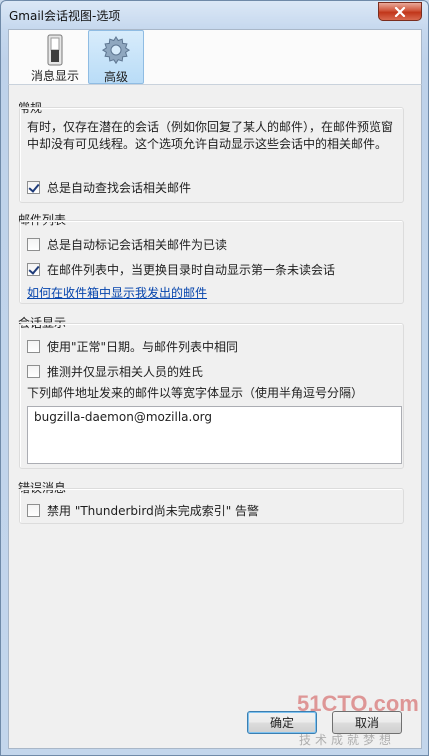 This screenshot has height=756, width=429. What do you see at coordinates (143, 347) in the screenshot?
I see `normal-date-label: 使用"正常"日期。与邮件列表中相同` at bounding box center [143, 347].